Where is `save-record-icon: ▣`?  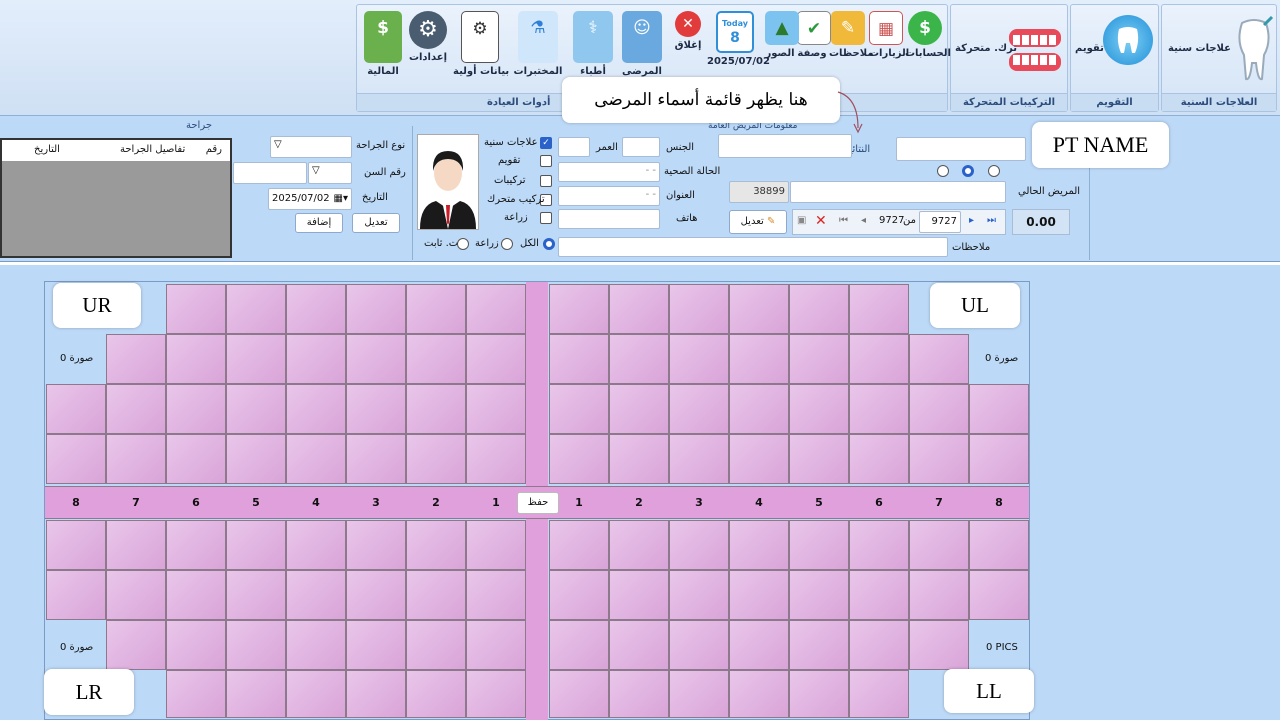
save-record-icon: ▣ is located at coordinates (801, 220).